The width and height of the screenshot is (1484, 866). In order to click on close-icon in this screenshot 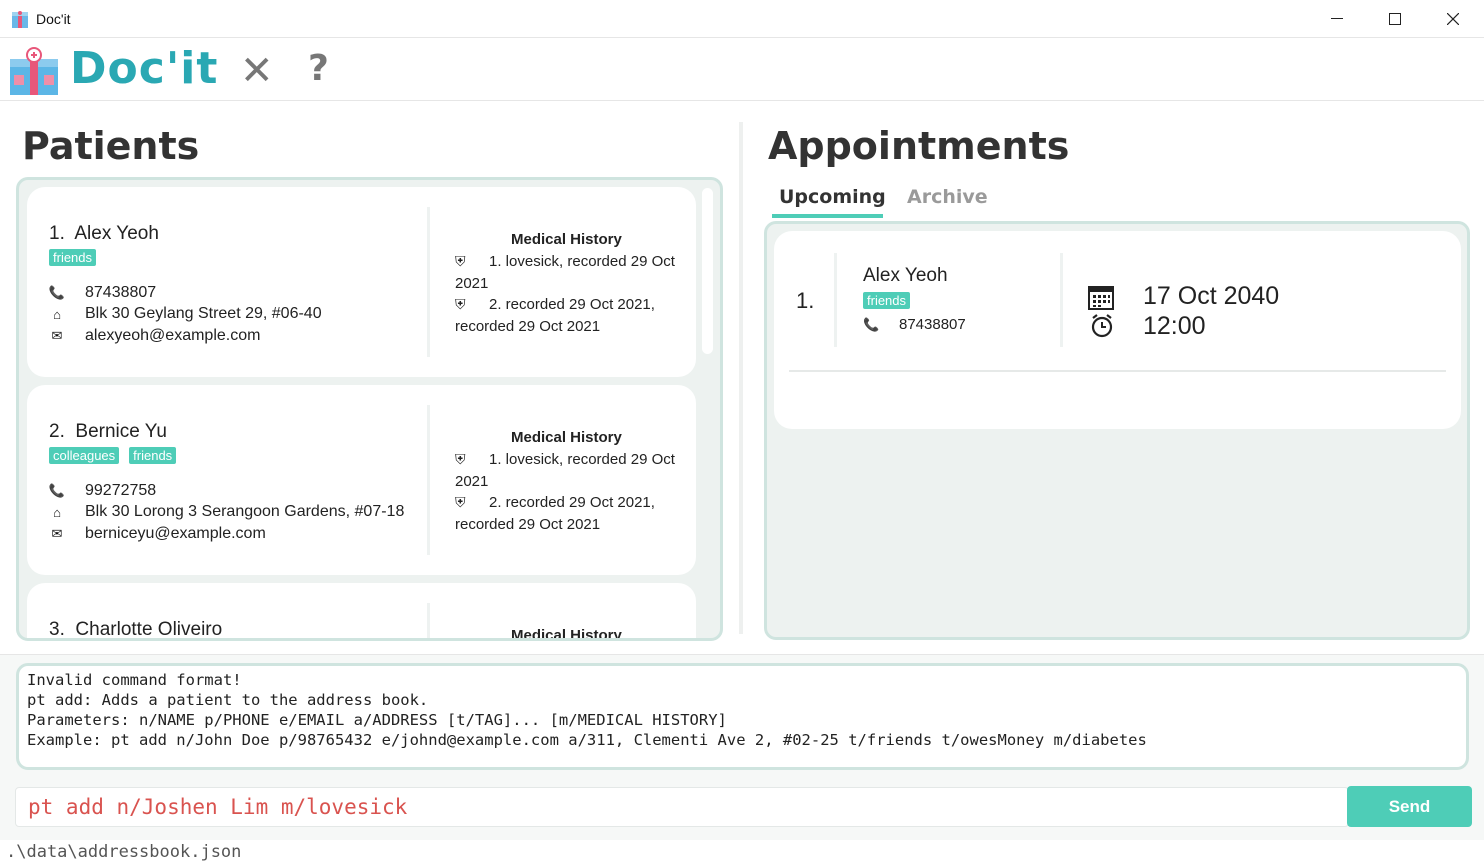, I will do `click(1453, 19)`.